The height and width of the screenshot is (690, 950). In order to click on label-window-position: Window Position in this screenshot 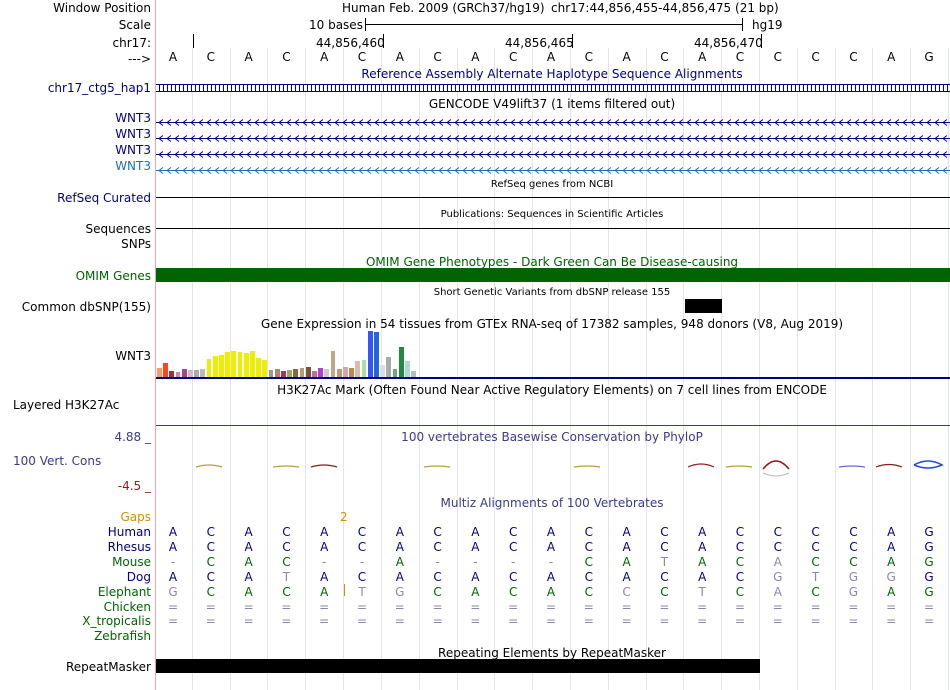, I will do `click(102, 8)`.